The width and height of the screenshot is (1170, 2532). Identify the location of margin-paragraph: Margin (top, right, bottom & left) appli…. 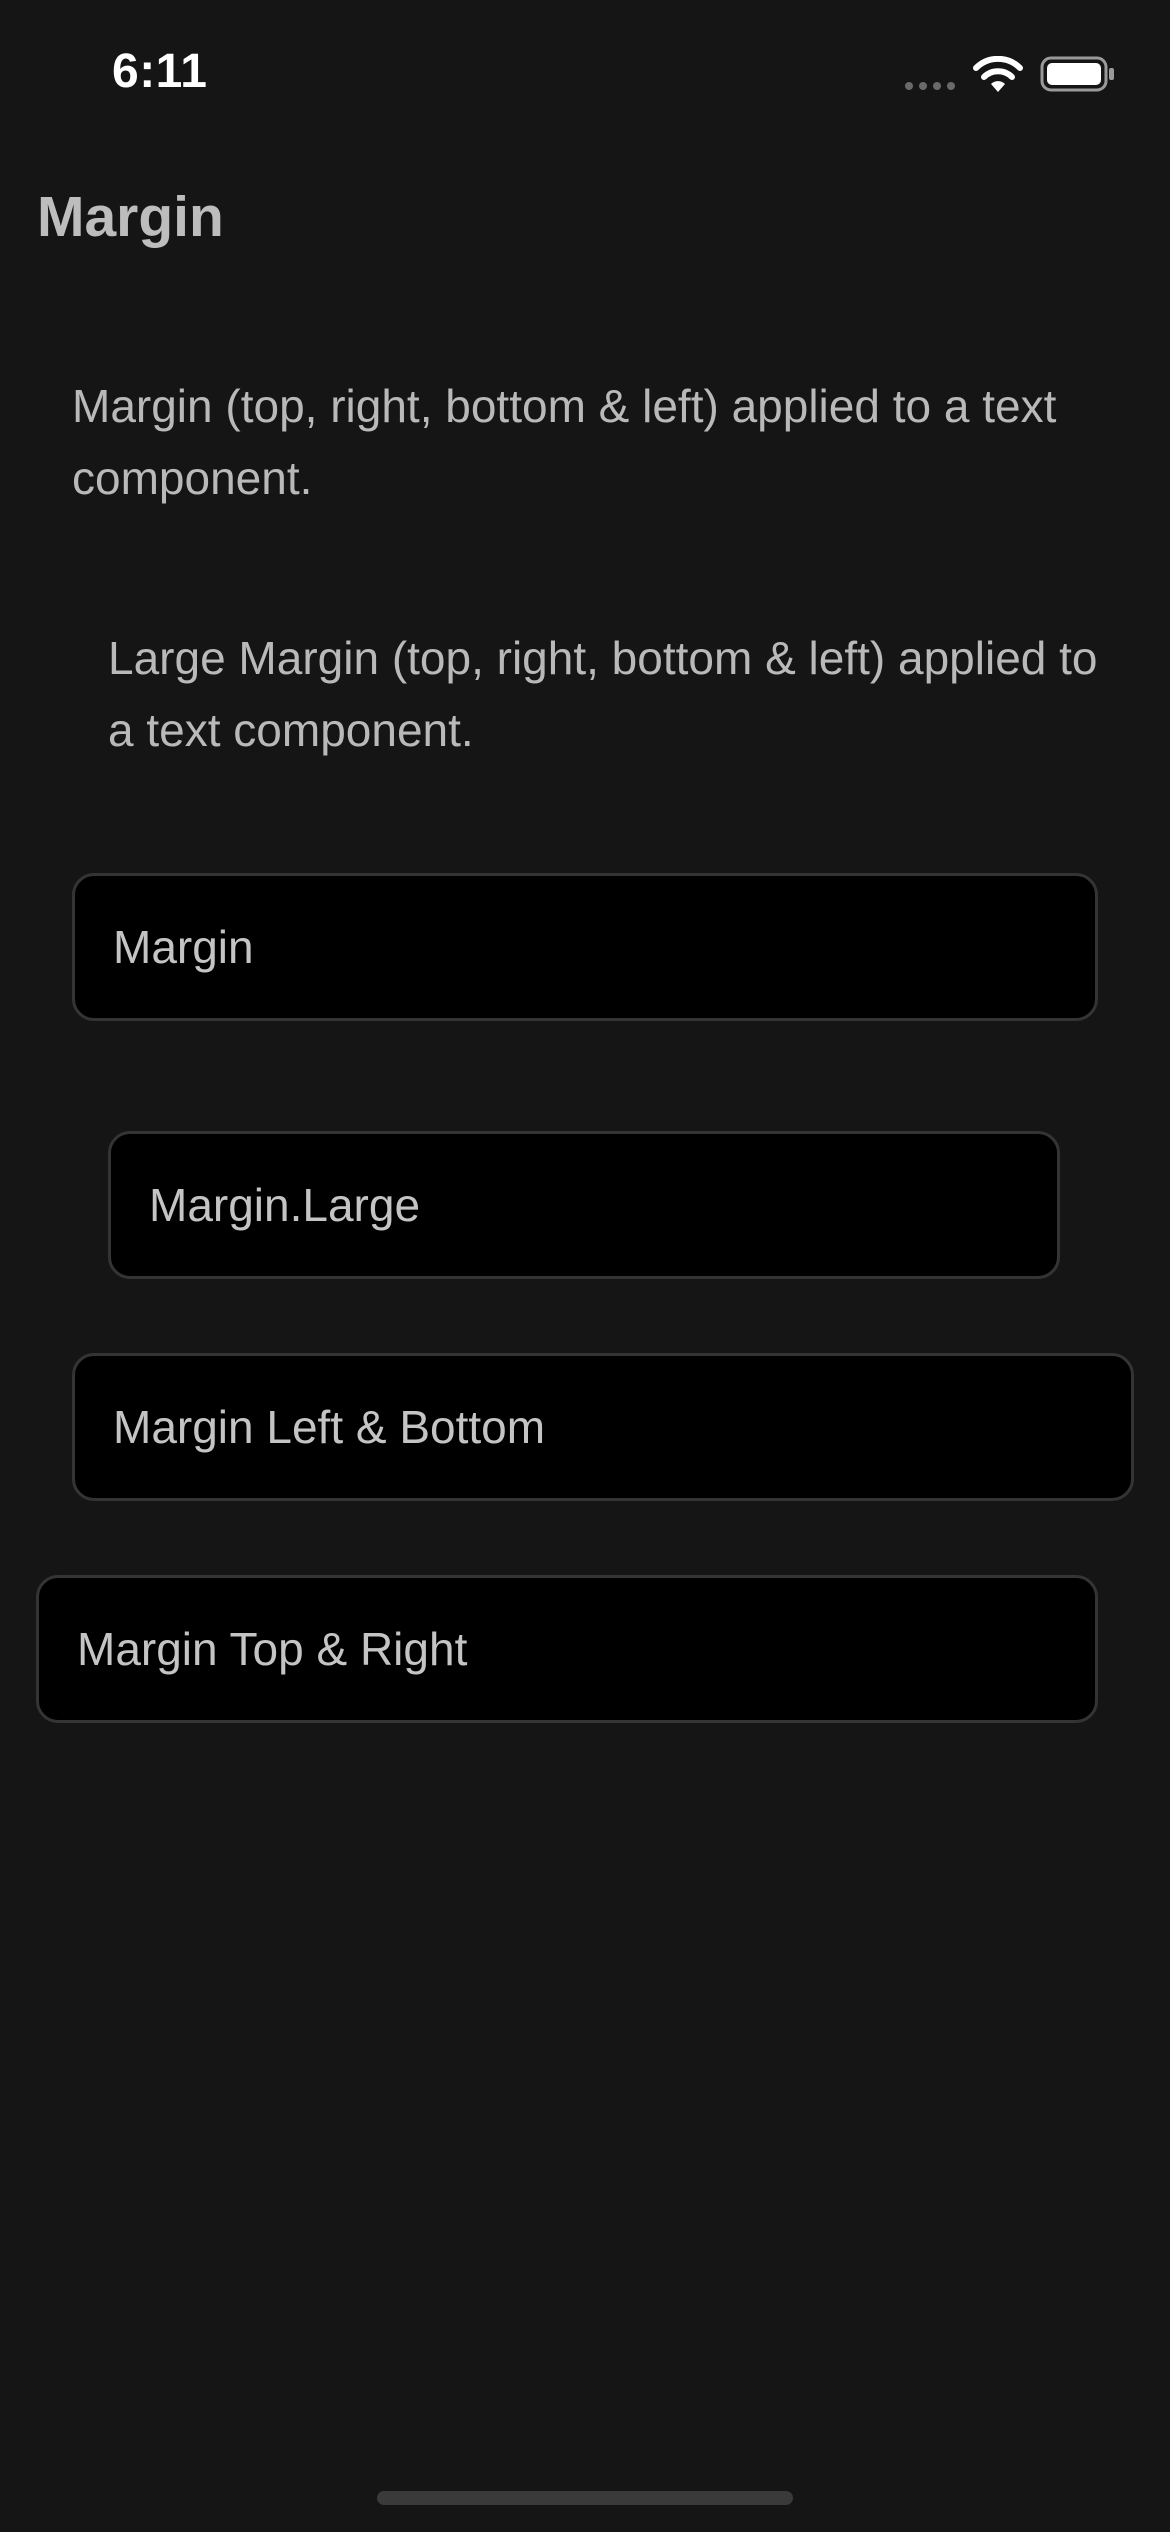
(564, 442).